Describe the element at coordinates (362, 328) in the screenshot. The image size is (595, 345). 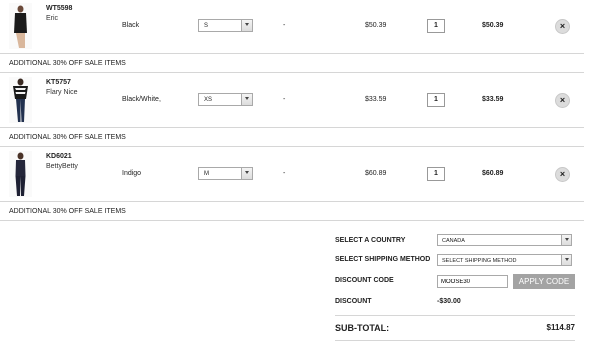
I see `subtotal-label: SUB-TOTAL:` at that location.